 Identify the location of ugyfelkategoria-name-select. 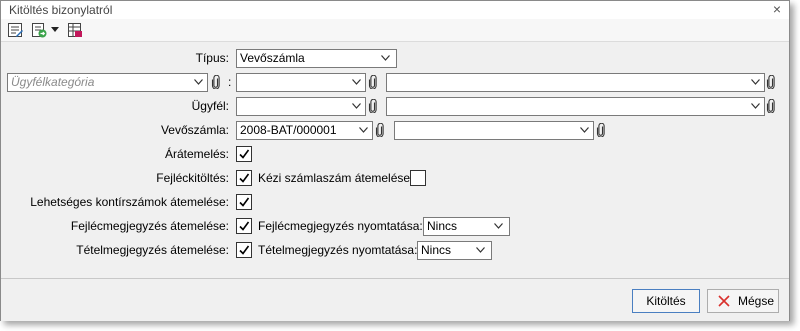
(575, 82).